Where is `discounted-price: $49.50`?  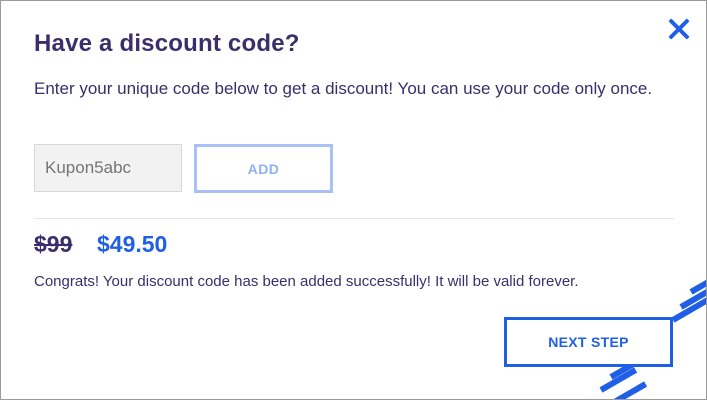
discounted-price: $49.50 is located at coordinates (132, 244).